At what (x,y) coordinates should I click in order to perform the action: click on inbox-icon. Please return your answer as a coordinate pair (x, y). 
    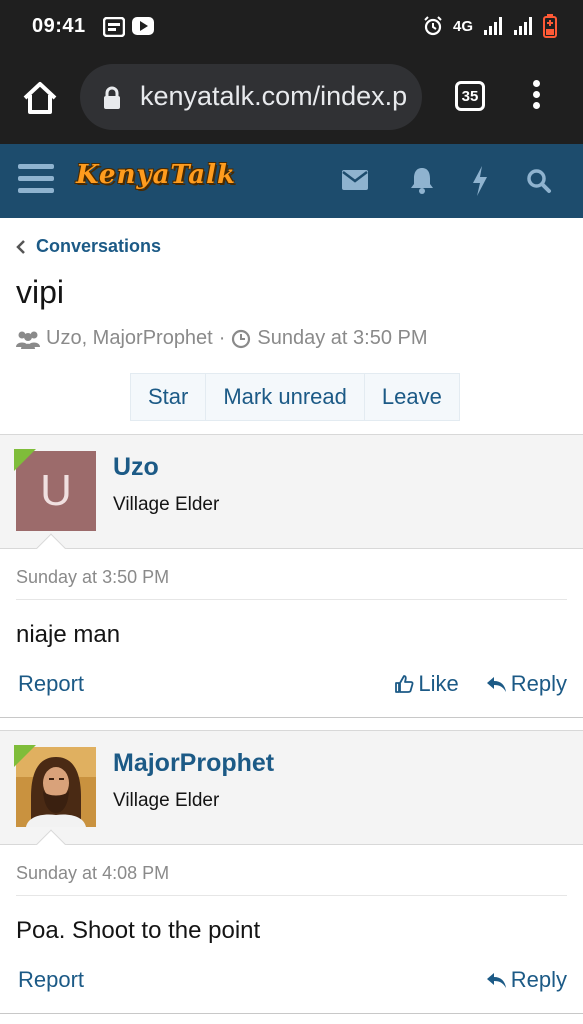
    Looking at the image, I should click on (355, 180).